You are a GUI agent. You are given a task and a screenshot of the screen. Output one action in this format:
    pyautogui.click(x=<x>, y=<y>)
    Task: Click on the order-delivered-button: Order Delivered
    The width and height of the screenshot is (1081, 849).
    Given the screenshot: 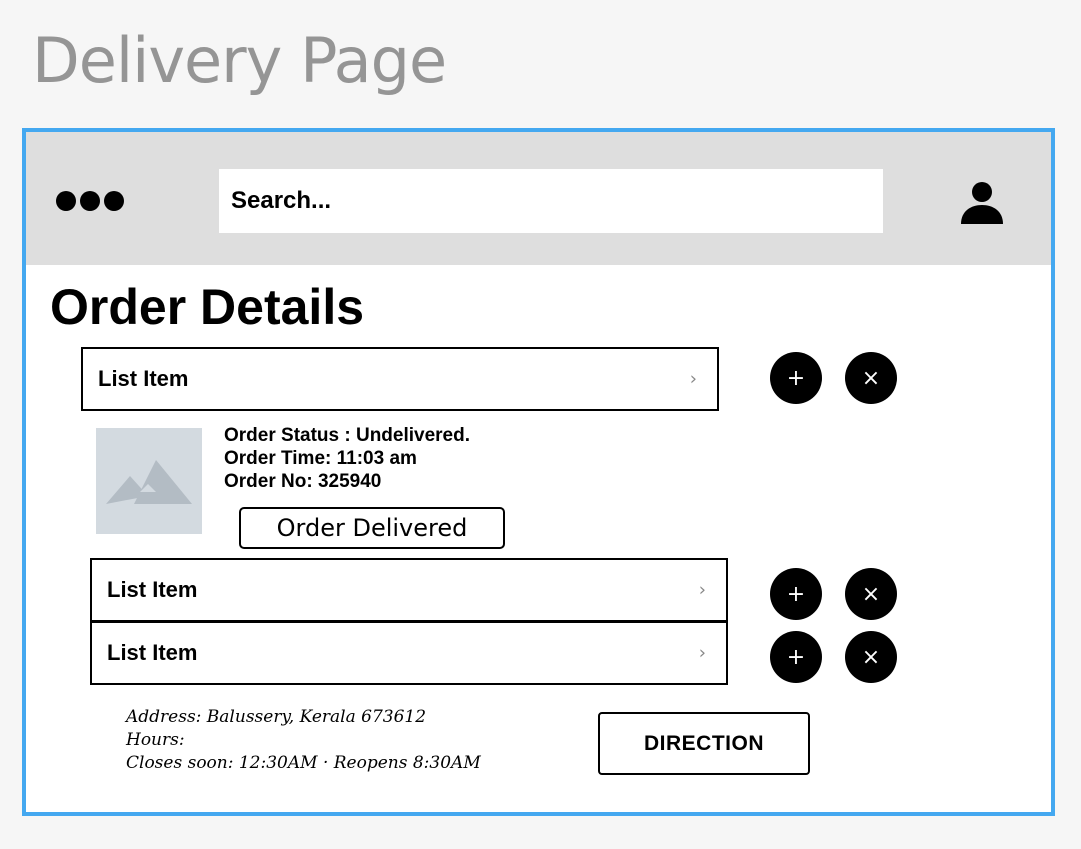 What is the action you would take?
    pyautogui.click(x=372, y=528)
    